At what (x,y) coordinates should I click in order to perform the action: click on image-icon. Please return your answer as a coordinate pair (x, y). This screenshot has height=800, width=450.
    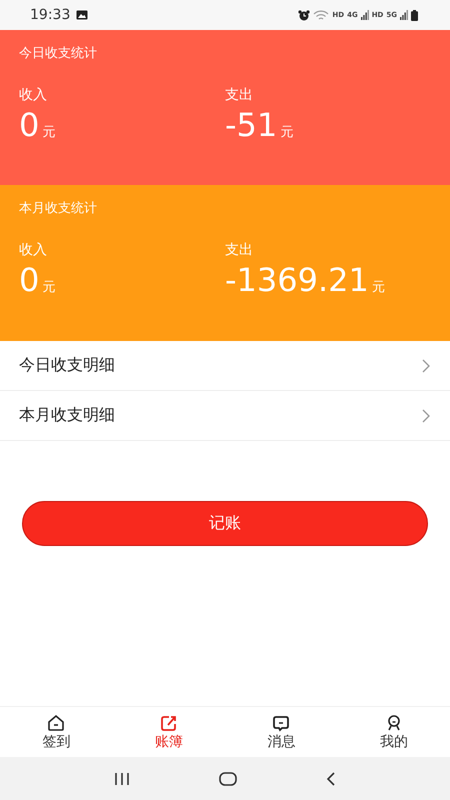
    Looking at the image, I should click on (82, 15).